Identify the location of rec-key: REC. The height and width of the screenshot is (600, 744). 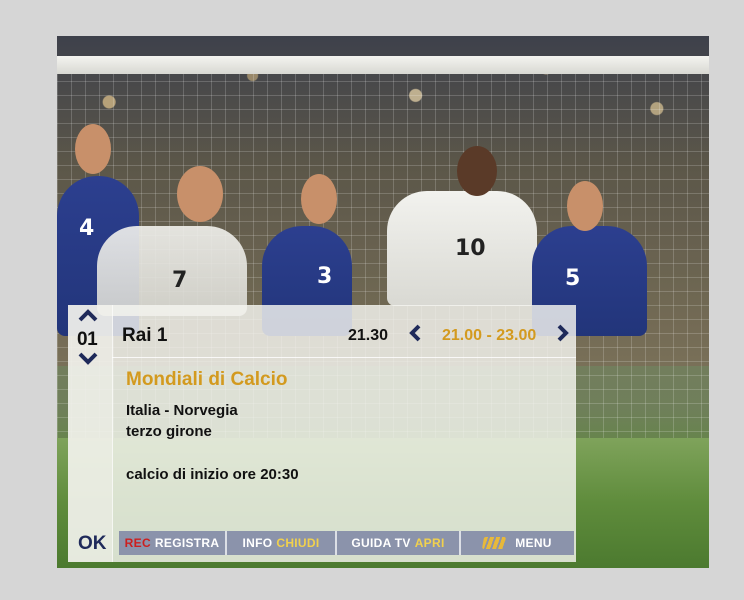
(137, 543).